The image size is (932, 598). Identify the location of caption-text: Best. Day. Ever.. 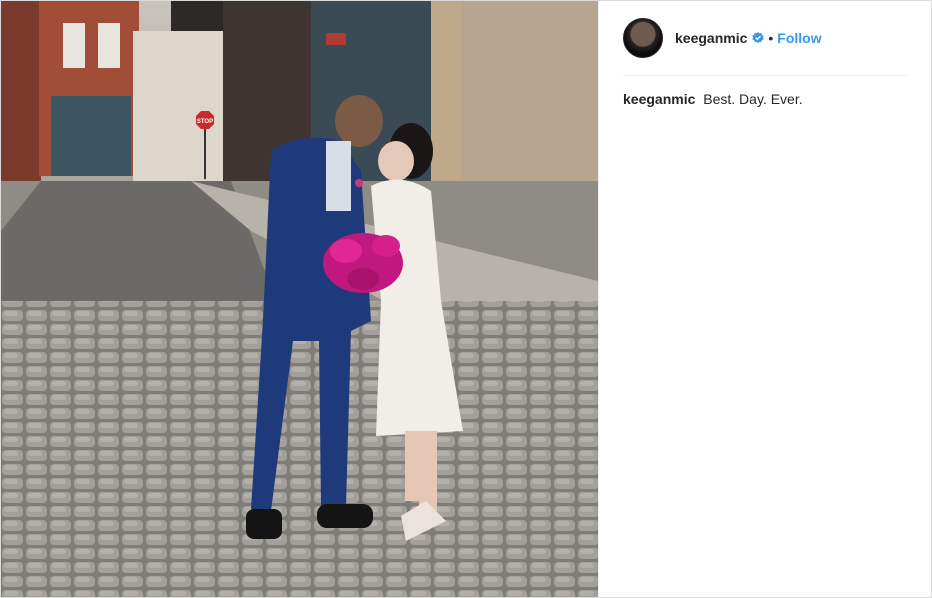
(753, 99).